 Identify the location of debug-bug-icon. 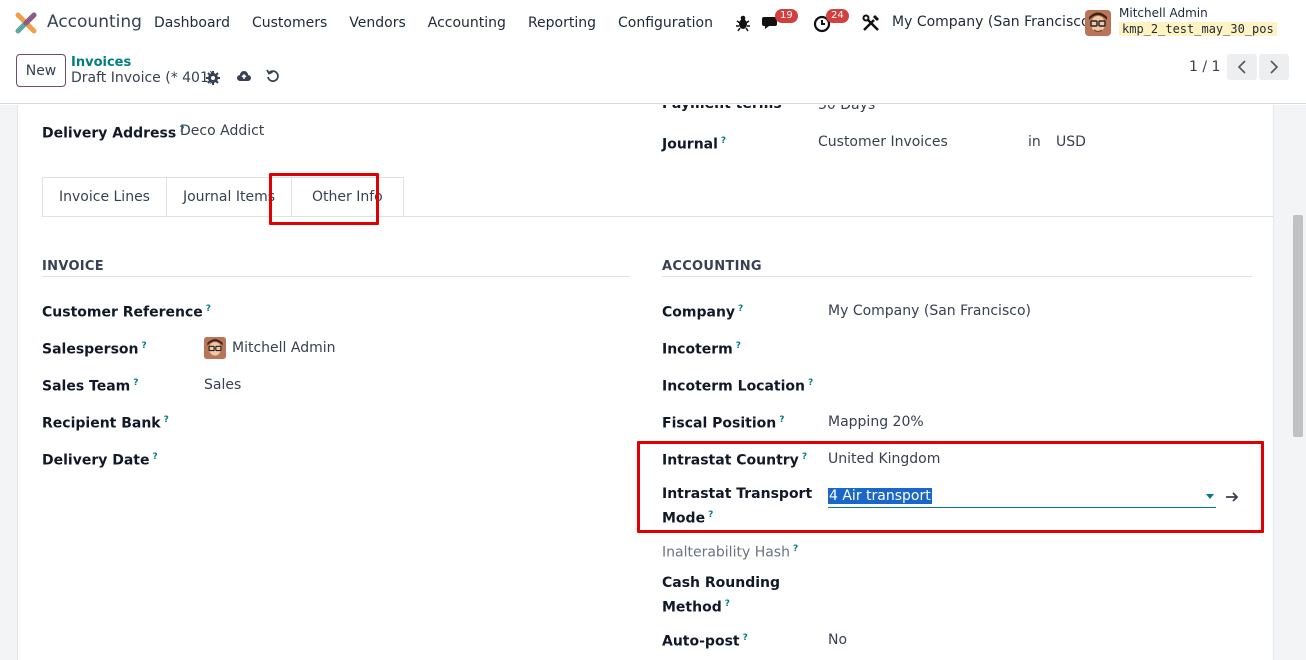
(743, 23).